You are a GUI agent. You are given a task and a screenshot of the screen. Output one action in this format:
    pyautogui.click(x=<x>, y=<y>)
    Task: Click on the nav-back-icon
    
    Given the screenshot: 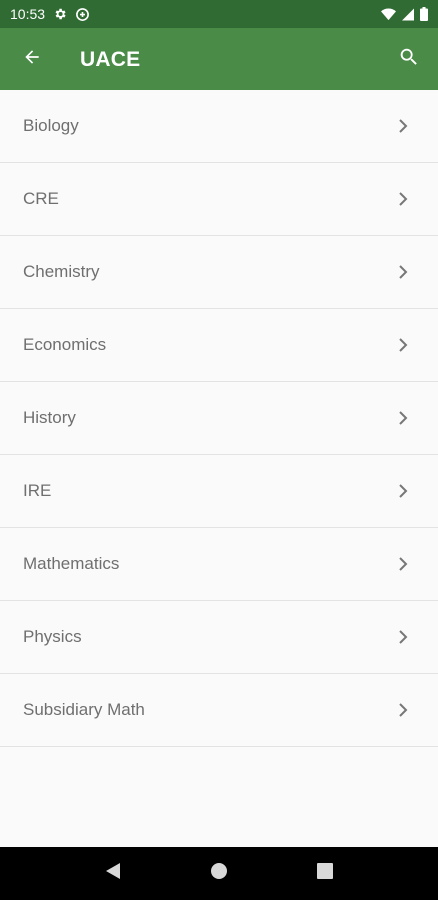 What is the action you would take?
    pyautogui.click(x=113, y=873)
    